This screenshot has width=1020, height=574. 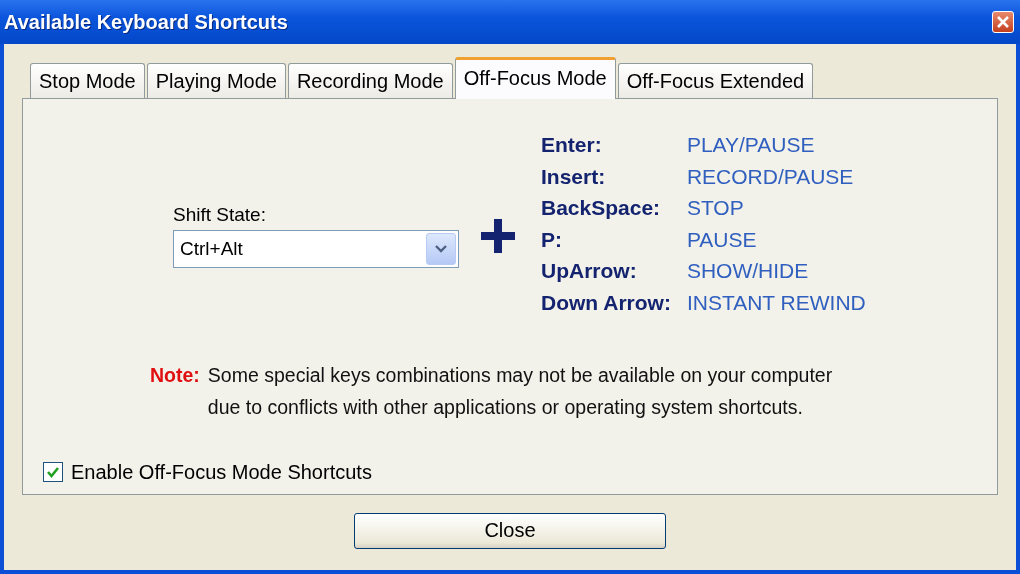 I want to click on checkmark-icon, so click(x=53, y=472).